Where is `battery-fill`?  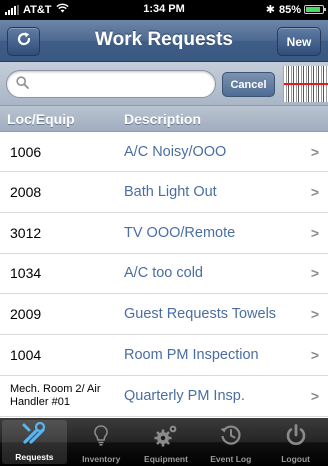
battery-fill is located at coordinates (313, 9).